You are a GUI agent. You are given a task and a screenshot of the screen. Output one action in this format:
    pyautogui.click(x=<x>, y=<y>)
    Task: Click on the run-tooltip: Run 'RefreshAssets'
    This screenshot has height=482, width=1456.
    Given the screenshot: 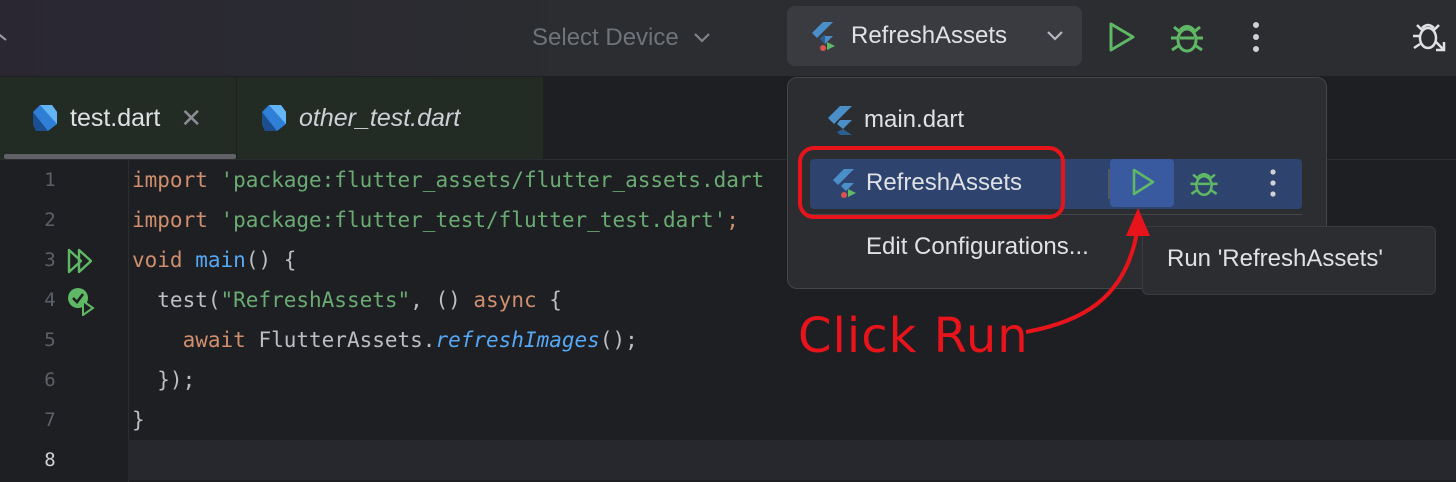 What is the action you would take?
    pyautogui.click(x=1289, y=260)
    